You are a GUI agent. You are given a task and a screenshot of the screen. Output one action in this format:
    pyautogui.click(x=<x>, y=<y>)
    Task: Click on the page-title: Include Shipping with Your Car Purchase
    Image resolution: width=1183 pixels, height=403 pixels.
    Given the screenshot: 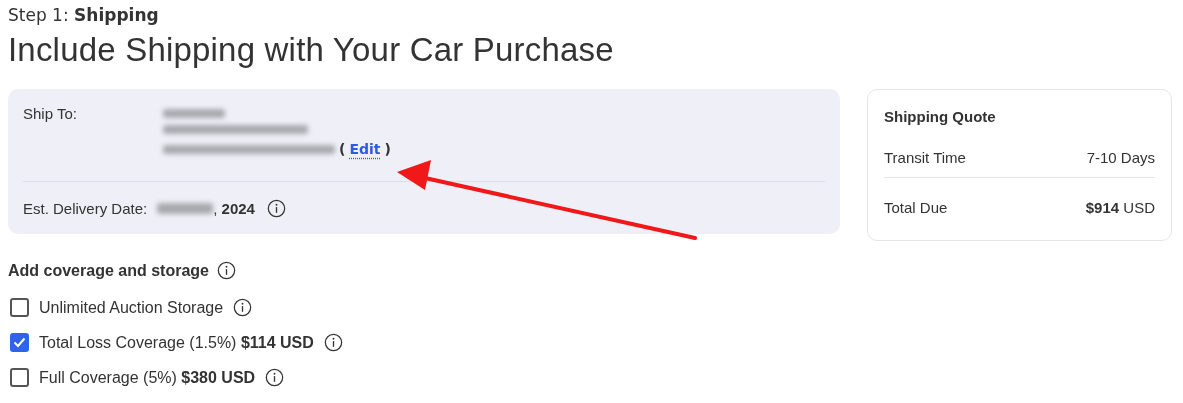 What is the action you would take?
    pyautogui.click(x=311, y=50)
    